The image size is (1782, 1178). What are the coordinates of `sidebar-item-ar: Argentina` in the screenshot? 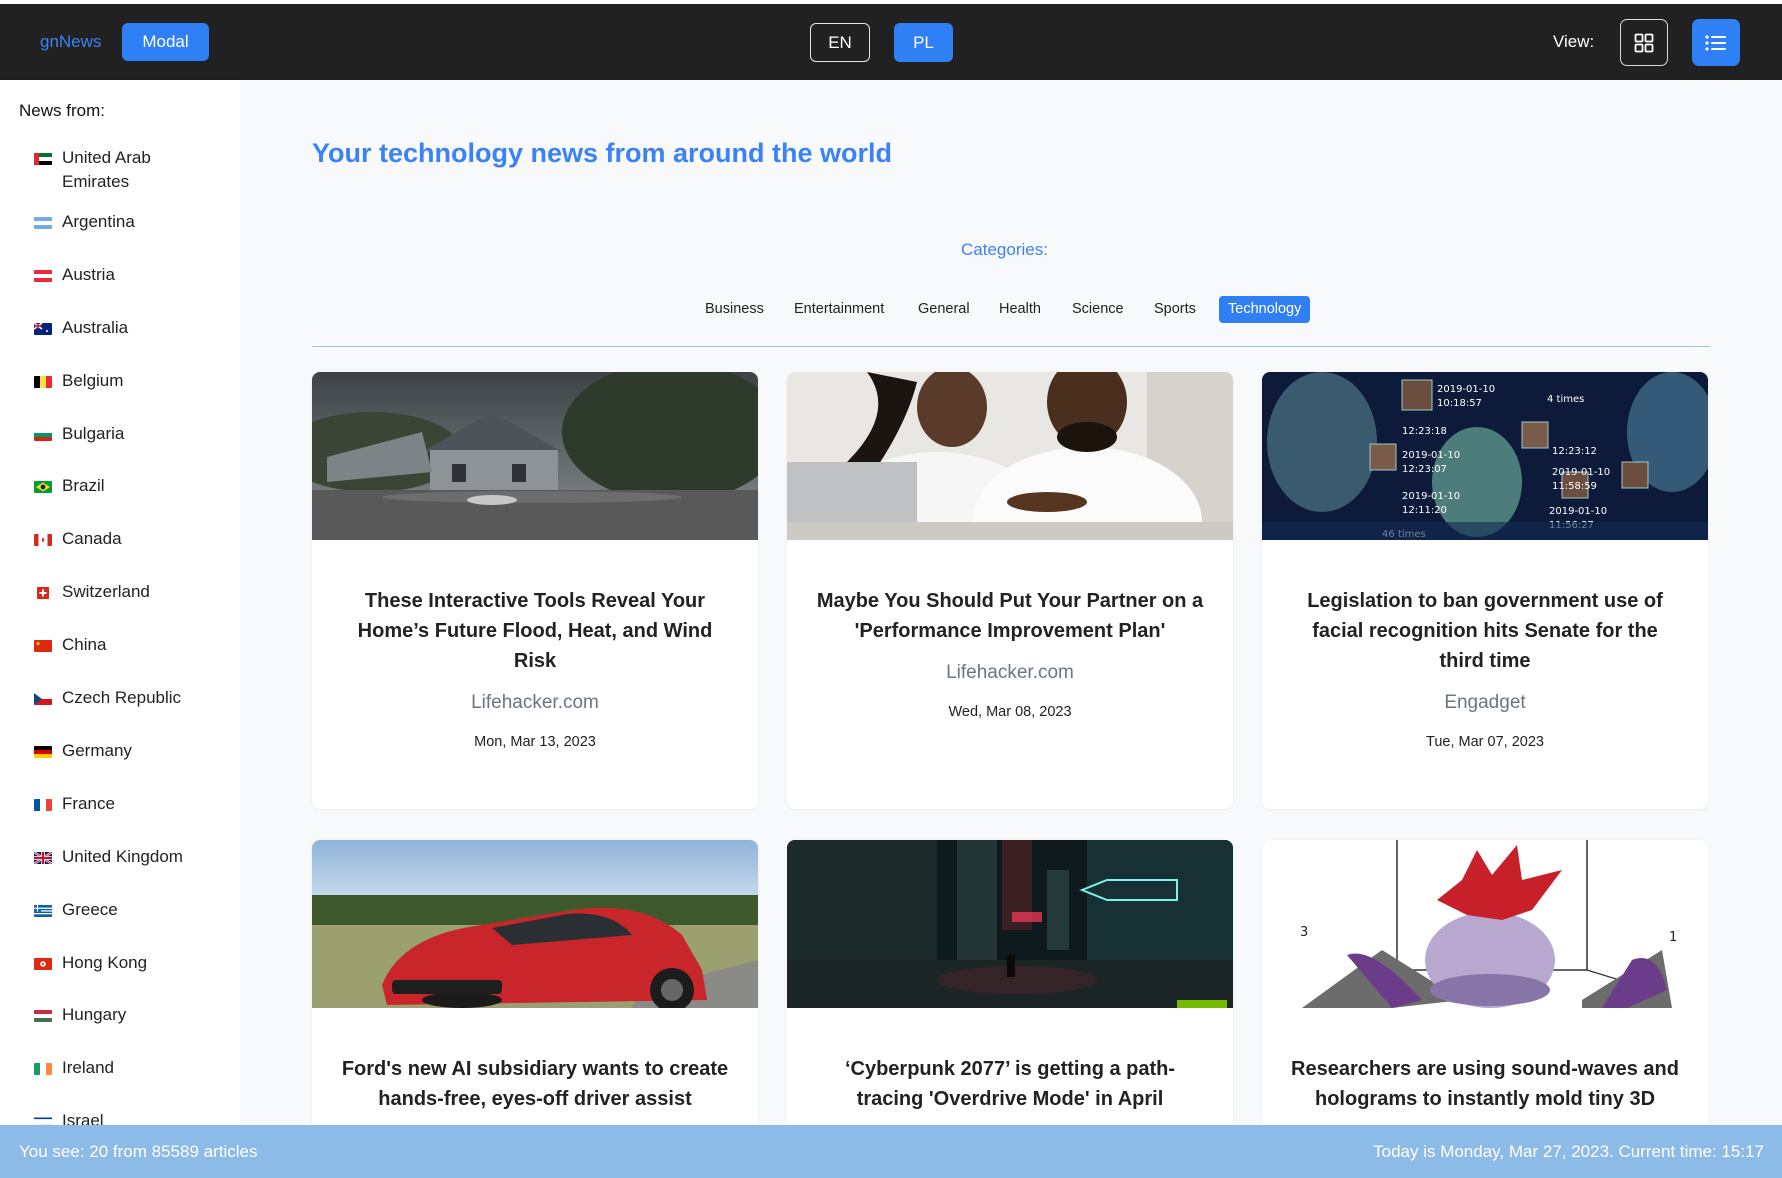 It's located at (84, 222).